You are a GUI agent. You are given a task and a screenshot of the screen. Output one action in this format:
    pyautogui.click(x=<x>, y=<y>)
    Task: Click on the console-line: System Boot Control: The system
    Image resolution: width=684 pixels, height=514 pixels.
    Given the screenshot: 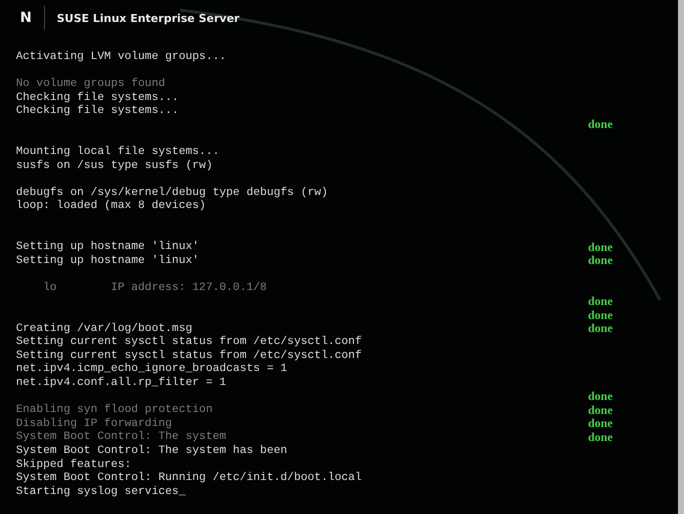 What is the action you would take?
    pyautogui.click(x=122, y=437)
    